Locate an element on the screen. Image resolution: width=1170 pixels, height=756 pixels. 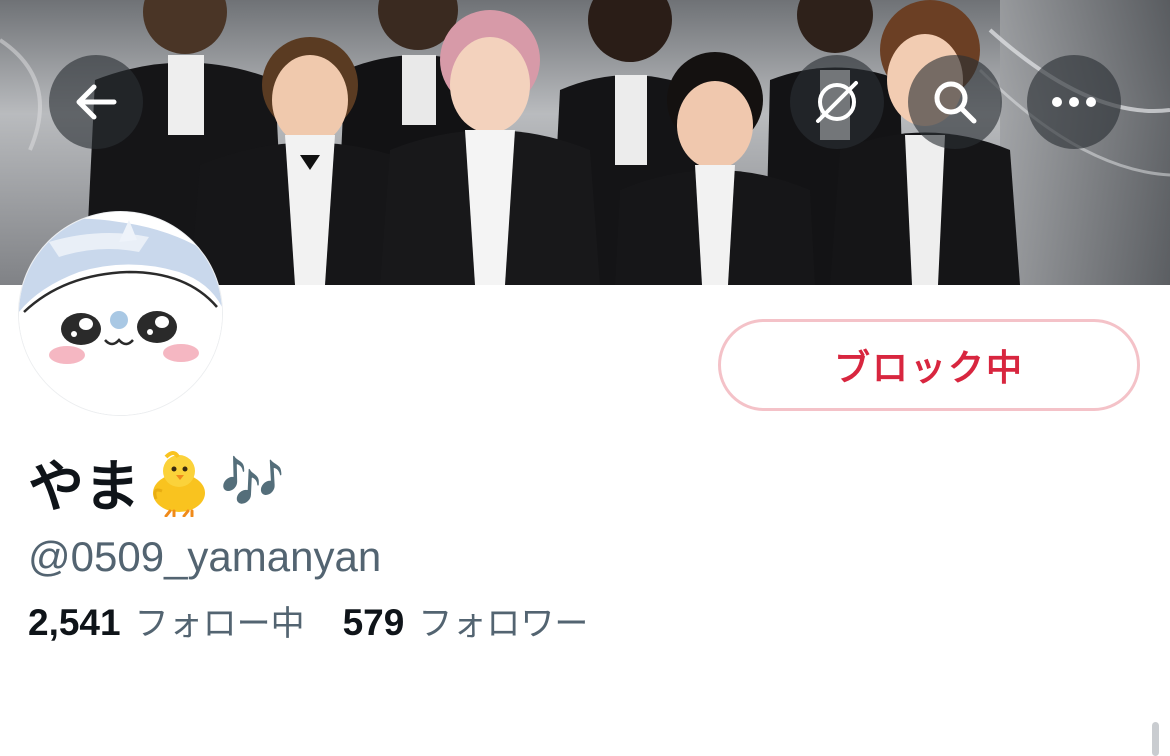
following-link: 2,541 フォロー中 is located at coordinates (166, 620).